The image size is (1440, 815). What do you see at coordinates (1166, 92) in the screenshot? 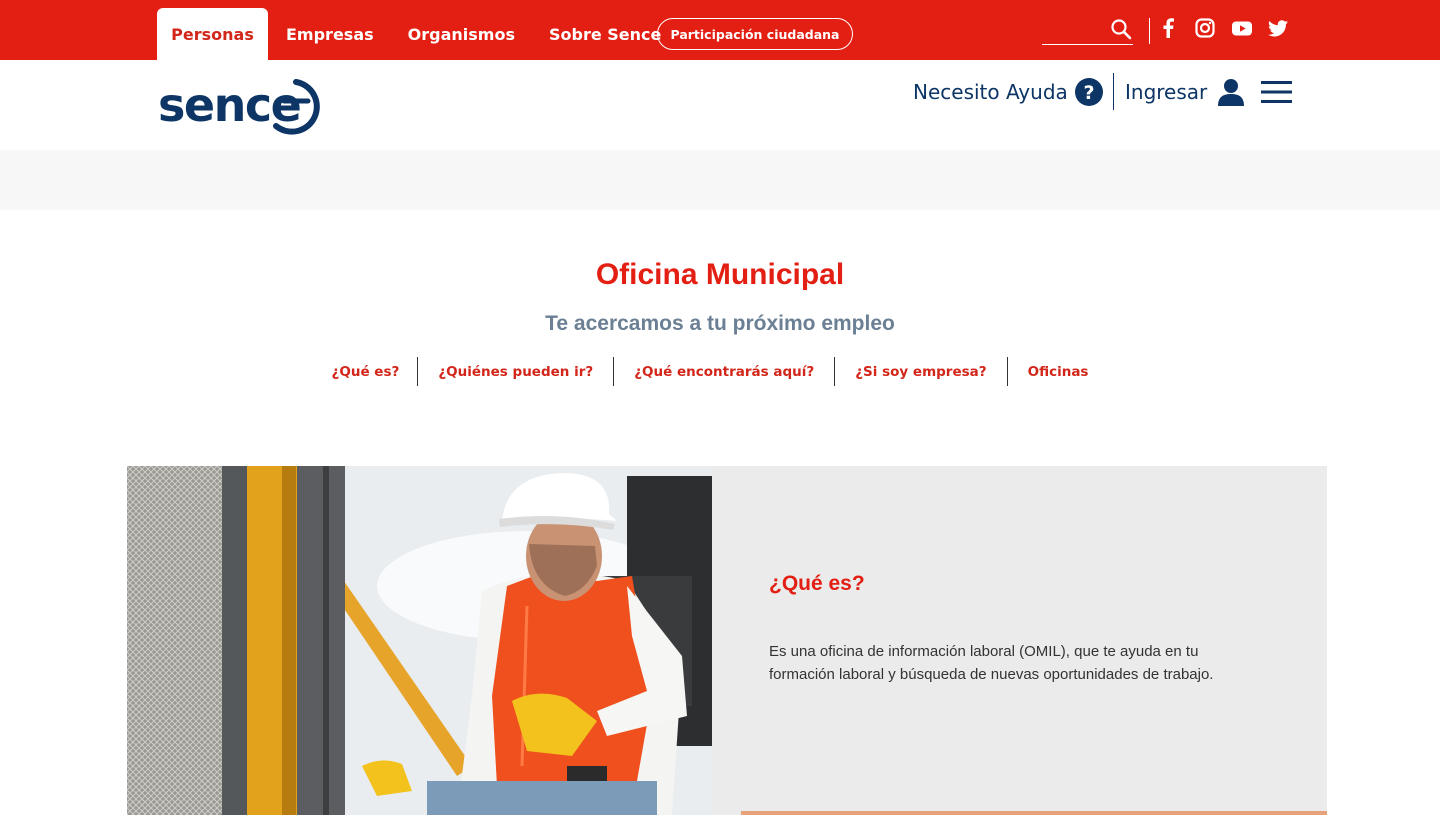
I see `login-label: Ingresar` at bounding box center [1166, 92].